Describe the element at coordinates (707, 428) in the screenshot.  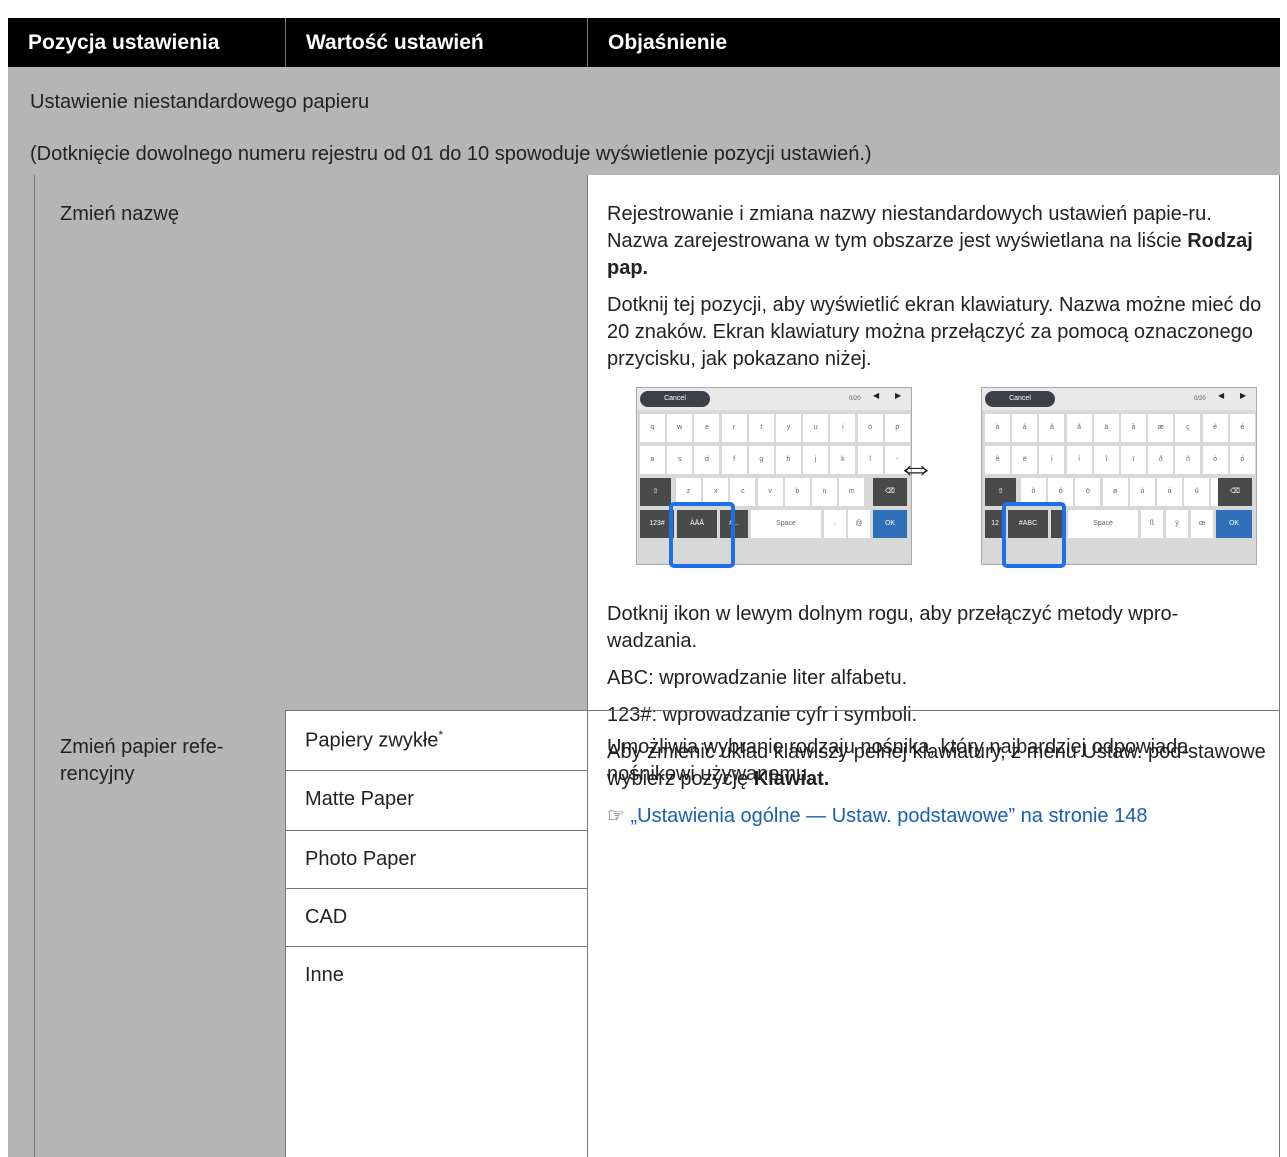
I see `key: e` at that location.